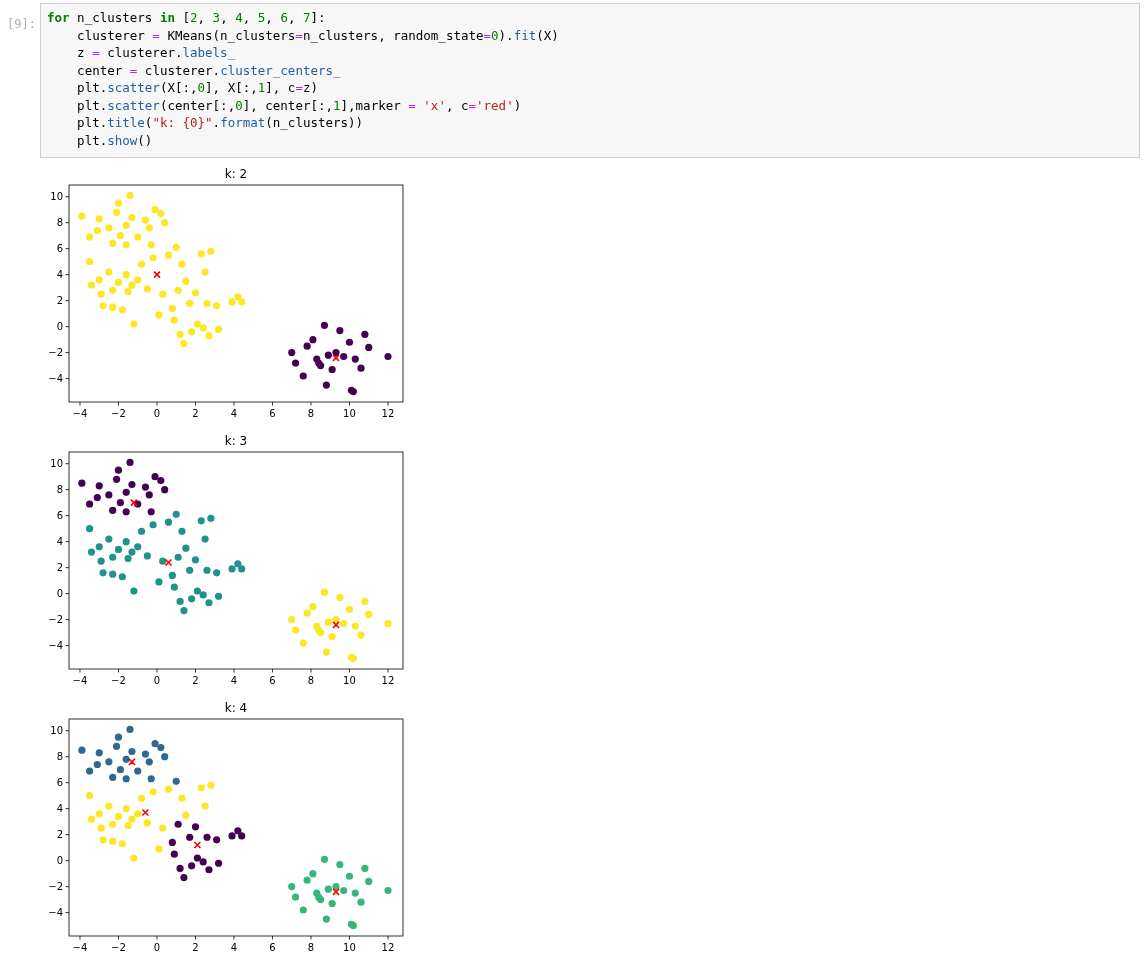  Describe the element at coordinates (208, 70) in the screenshot. I see `code-line: center = clusterer.cluster_centers_` at that location.